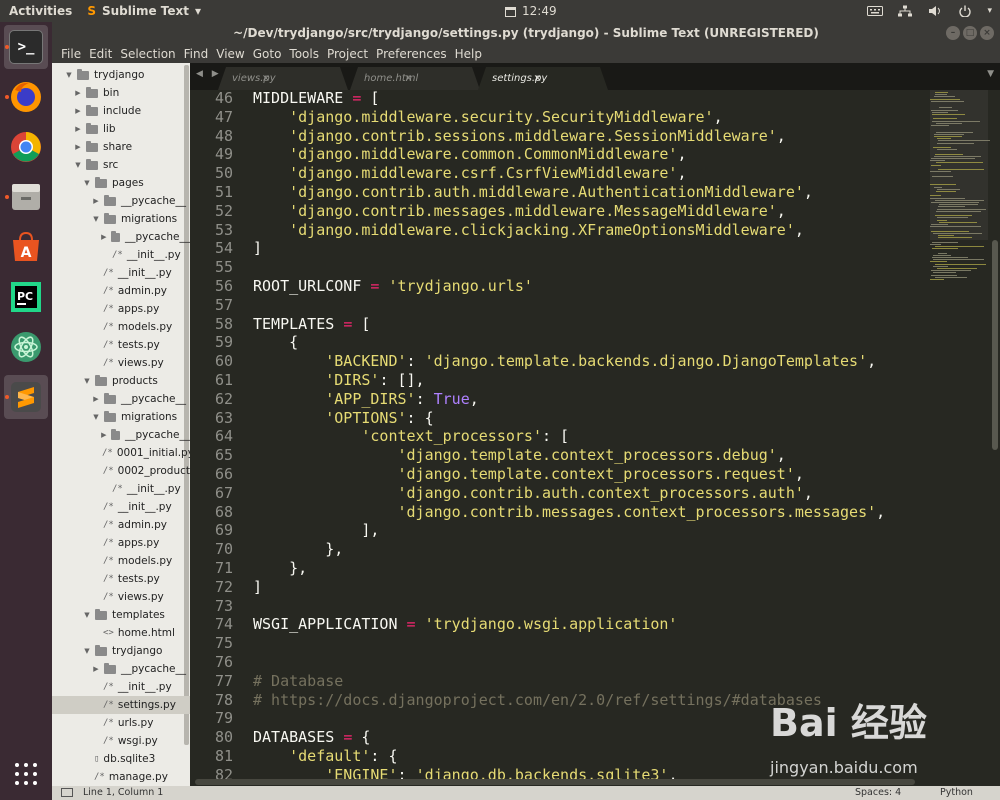 Image resolution: width=1000 pixels, height=800 pixels. Describe the element at coordinates (26, 247) in the screenshot. I see `dock-ubuntu-software: A` at that location.